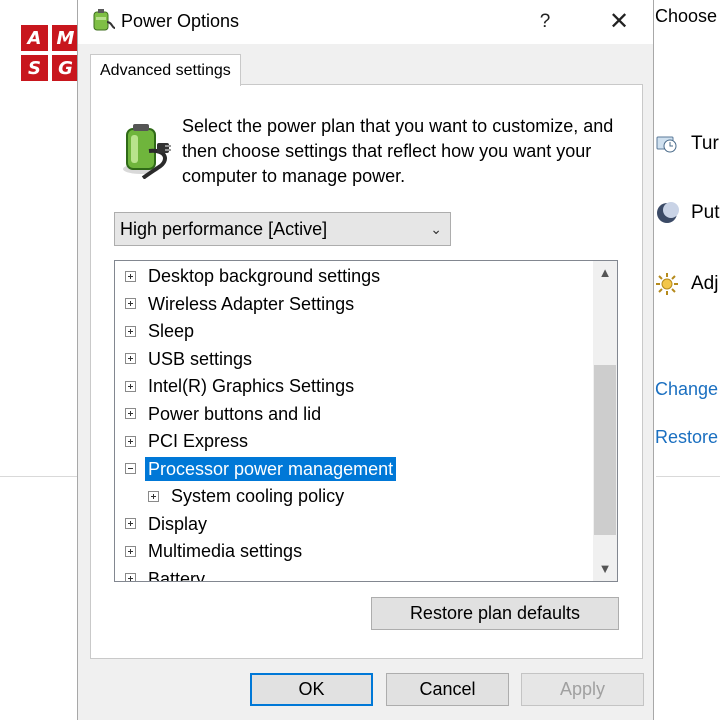 The width and height of the screenshot is (720, 720). I want to click on background-link-change: Change, so click(686, 389).